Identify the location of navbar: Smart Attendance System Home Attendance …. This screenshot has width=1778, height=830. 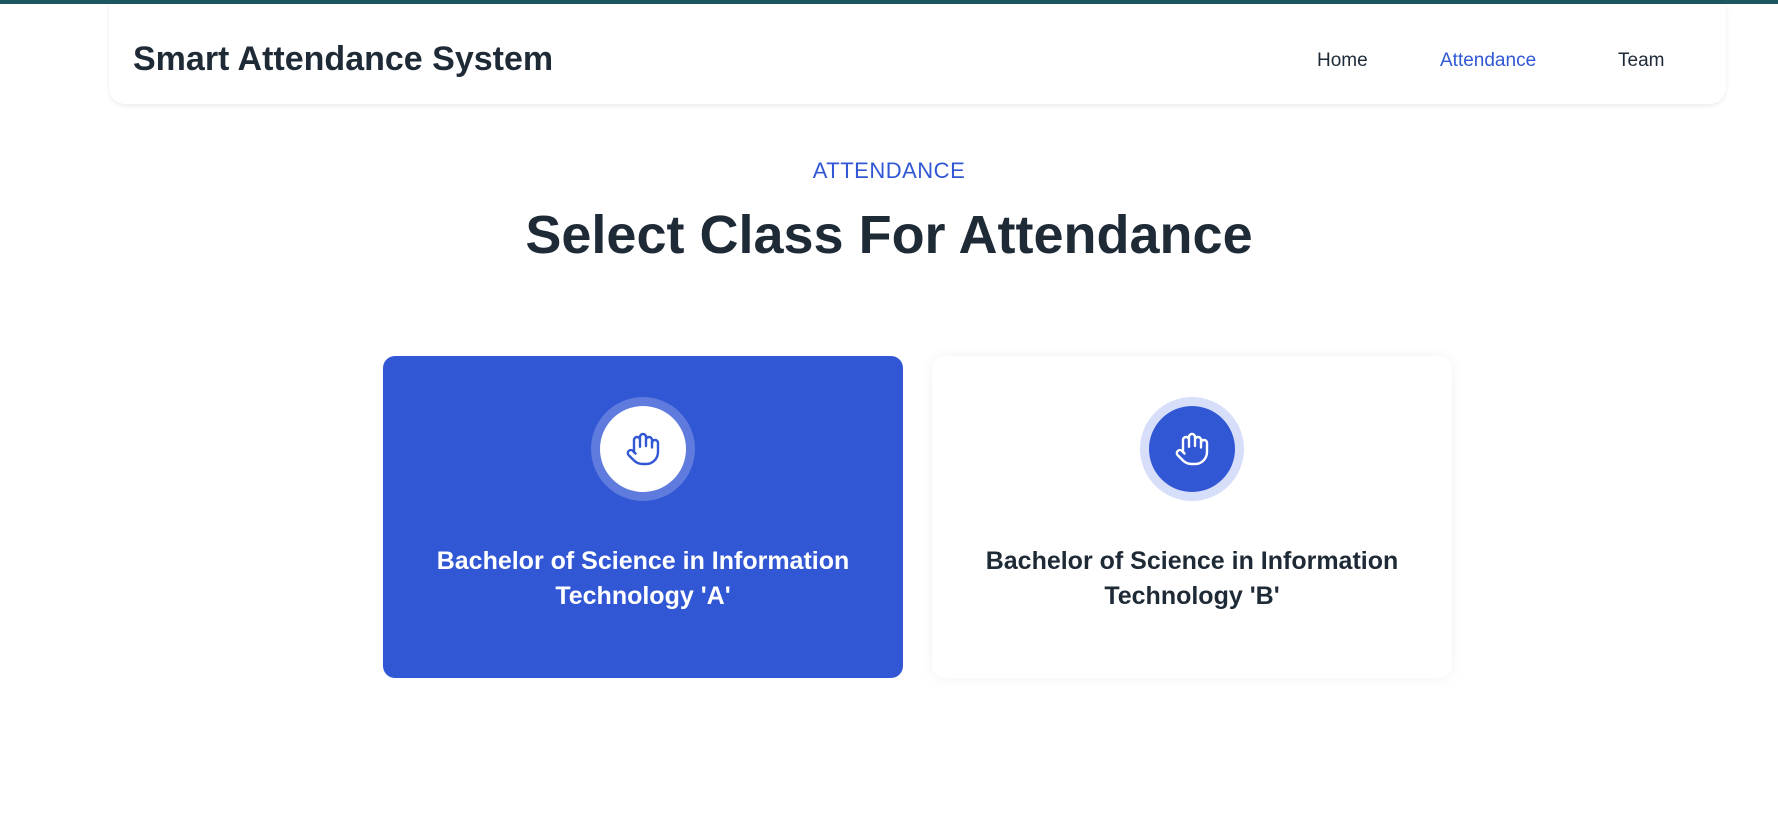
(917, 54).